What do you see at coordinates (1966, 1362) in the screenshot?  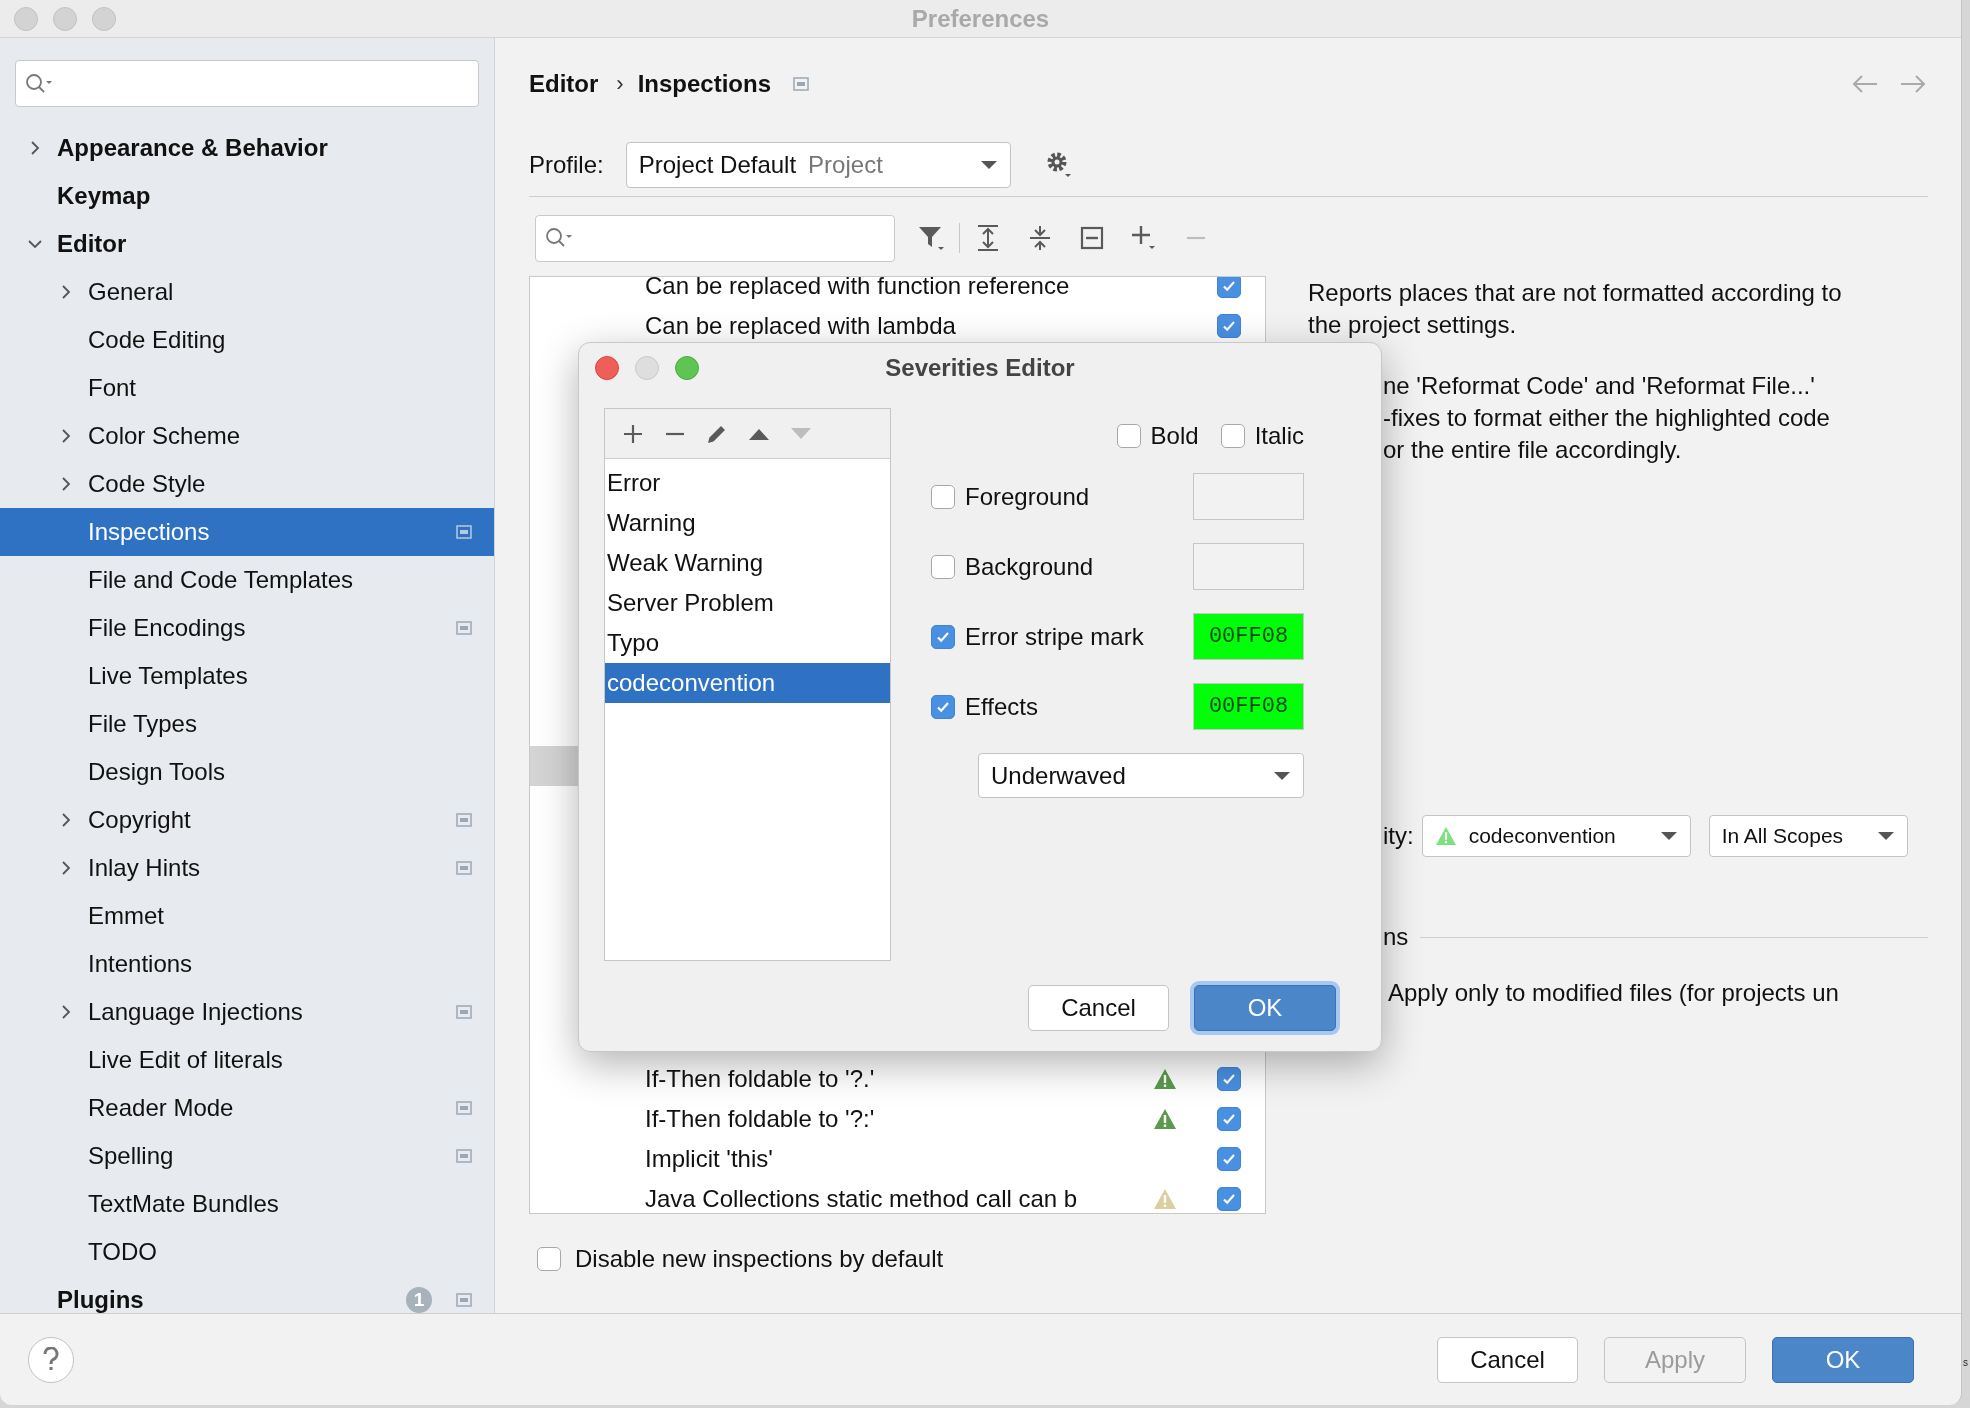 I see `background-text: s` at bounding box center [1966, 1362].